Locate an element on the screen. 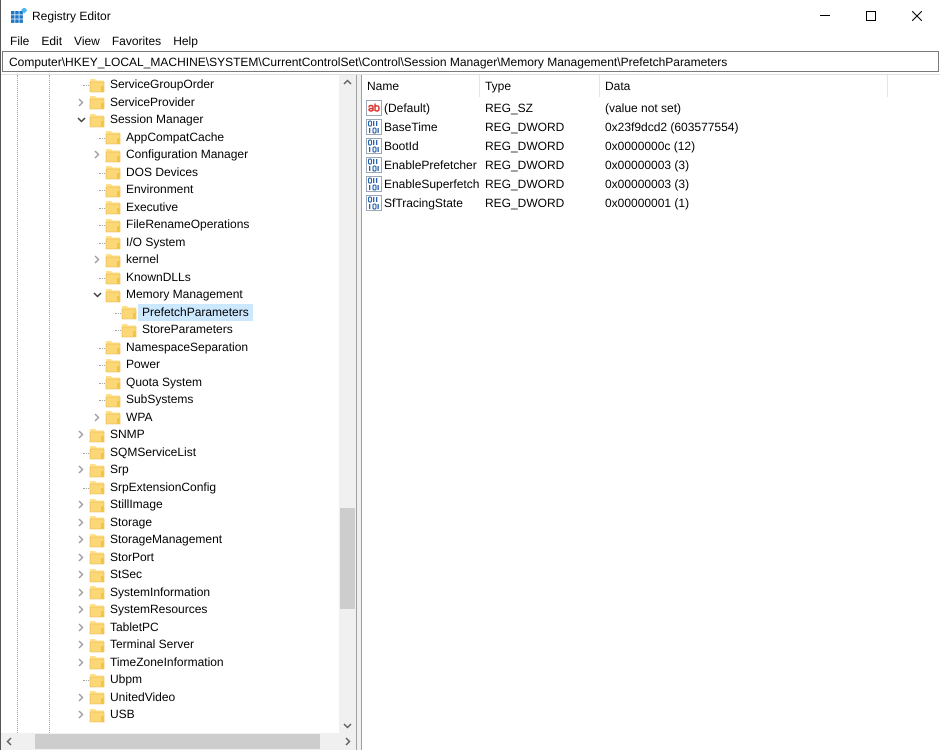  address-field: Computer\HKEY_LOCAL_MACHINE\SYSTEM\CurrentControlSet\Control\Session Manager\Memory Management\PrefetchParameters is located at coordinates (470, 61).